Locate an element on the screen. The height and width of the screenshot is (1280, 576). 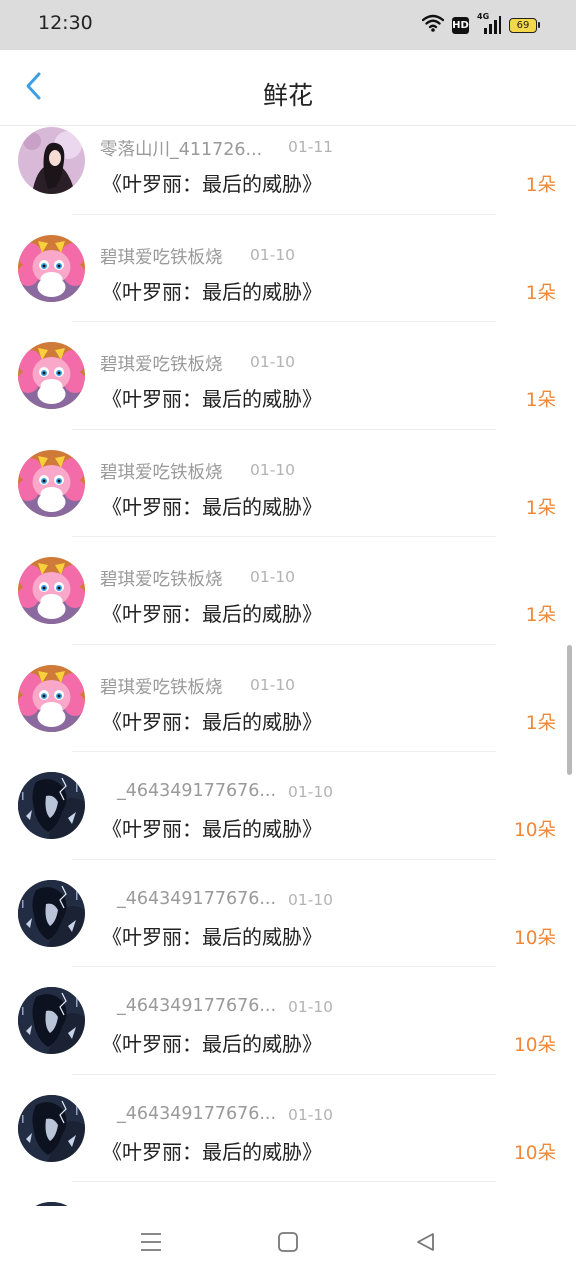
app-header: 鲜花 is located at coordinates (288, 88).